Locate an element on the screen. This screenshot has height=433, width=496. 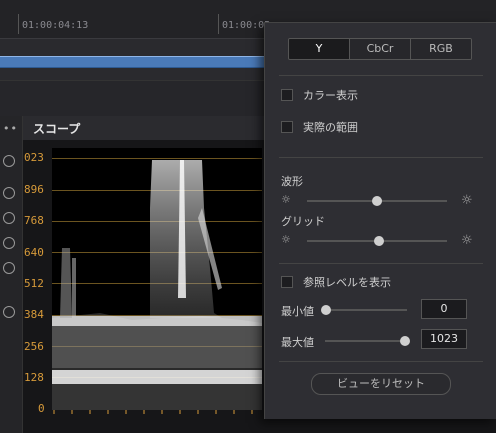
max-level-label: 最大値 is located at coordinates (297, 342).